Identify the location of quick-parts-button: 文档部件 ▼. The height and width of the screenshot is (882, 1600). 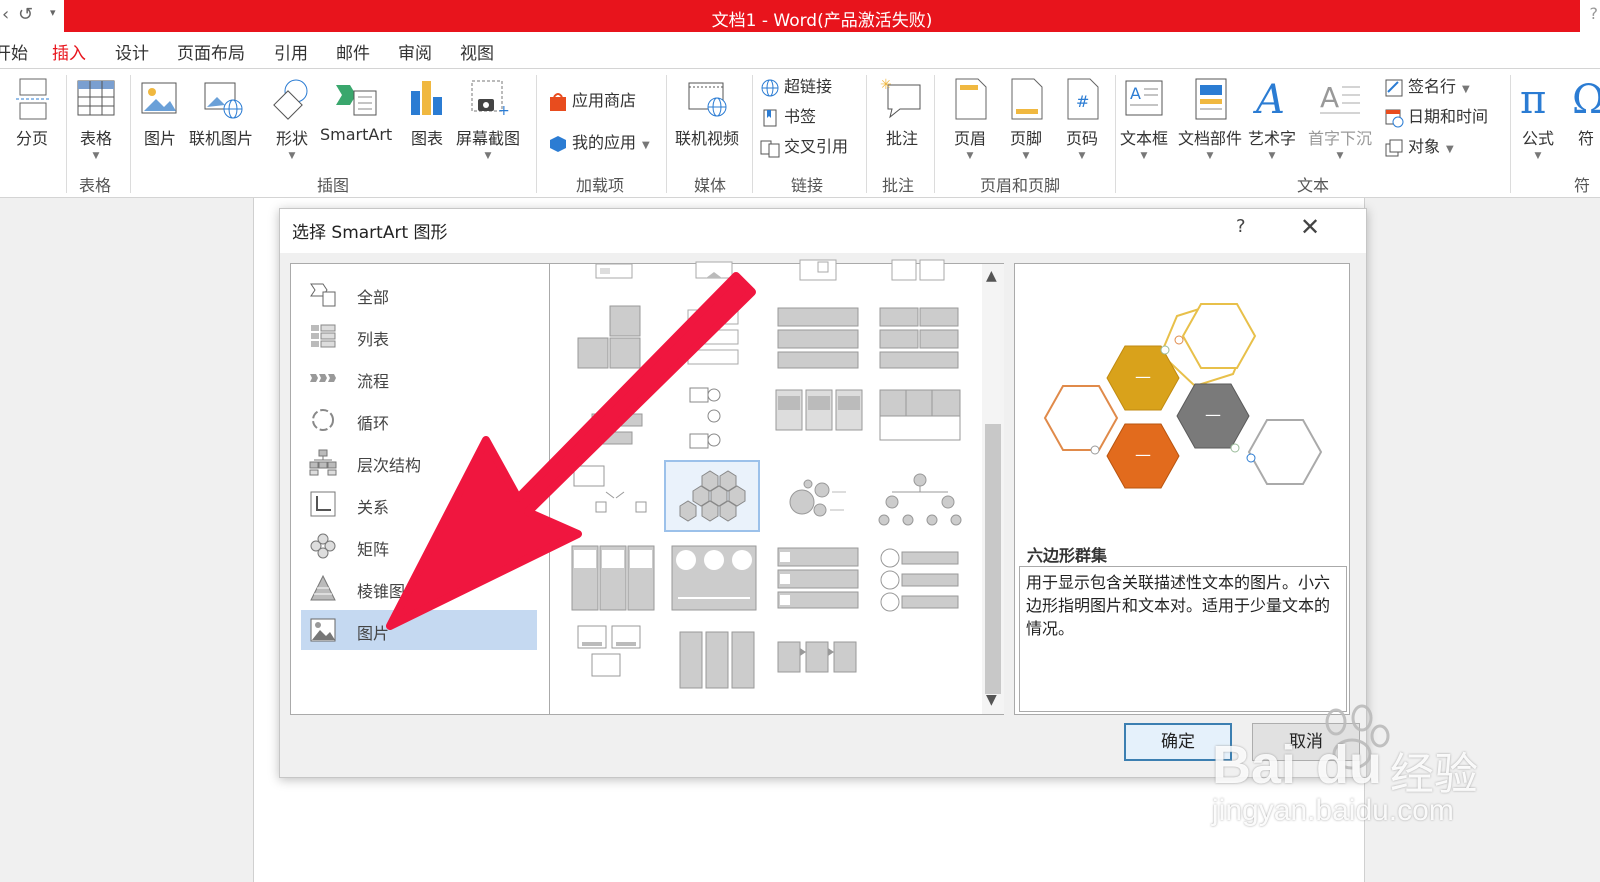
(1210, 119).